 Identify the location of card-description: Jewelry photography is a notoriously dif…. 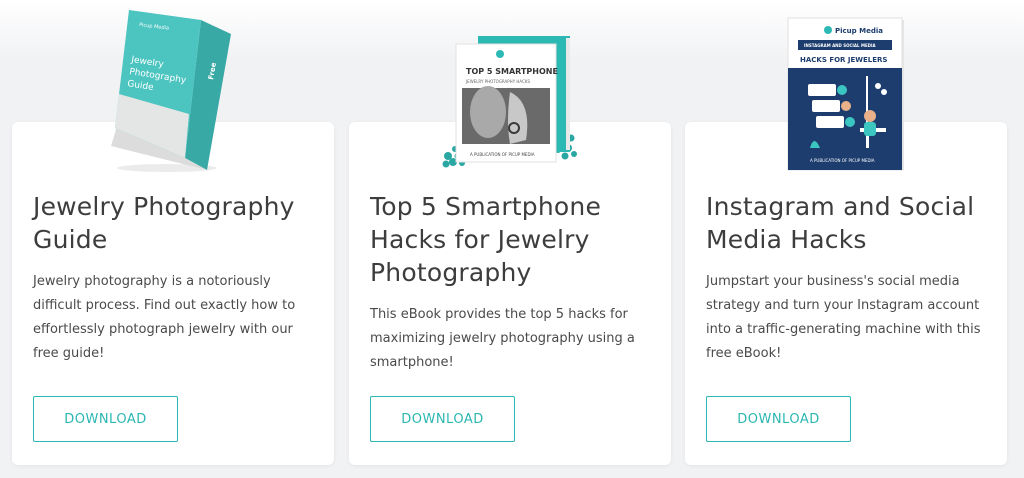
(164, 317).